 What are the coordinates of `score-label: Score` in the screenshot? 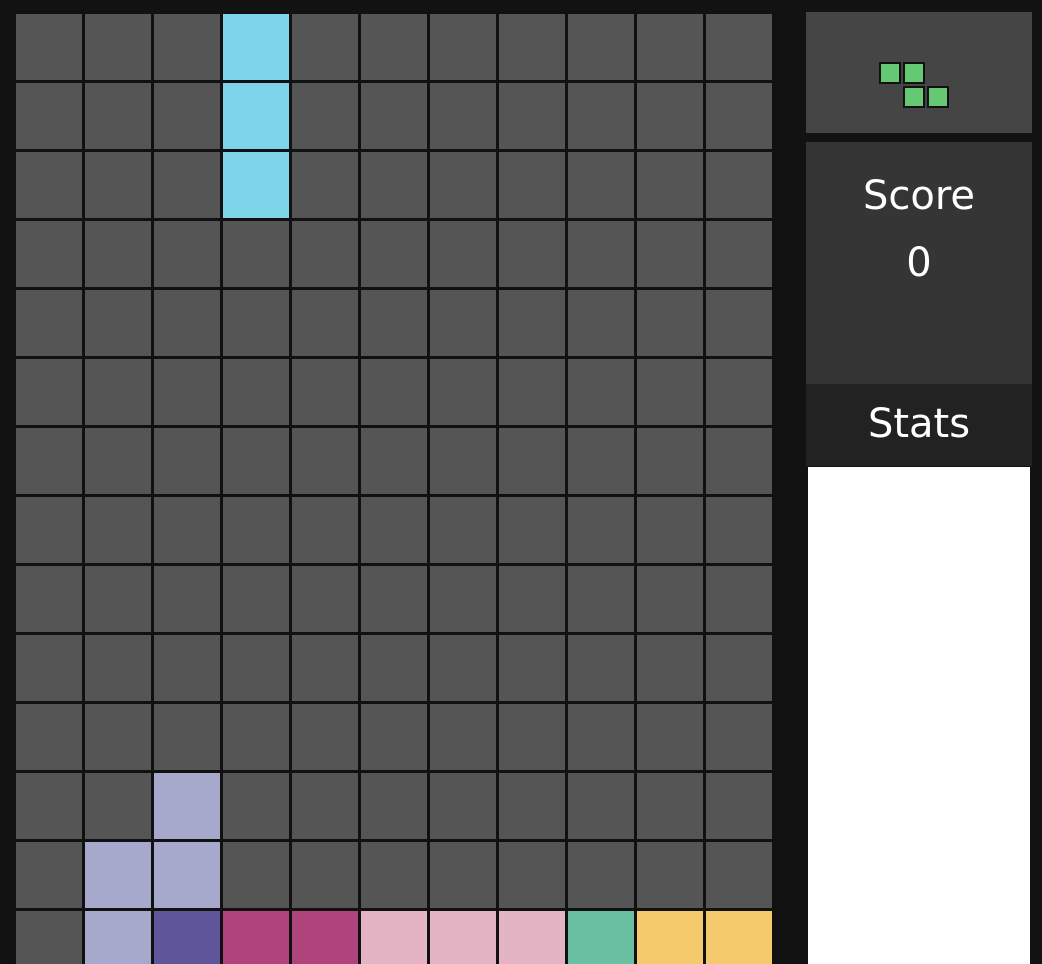 It's located at (919, 196).